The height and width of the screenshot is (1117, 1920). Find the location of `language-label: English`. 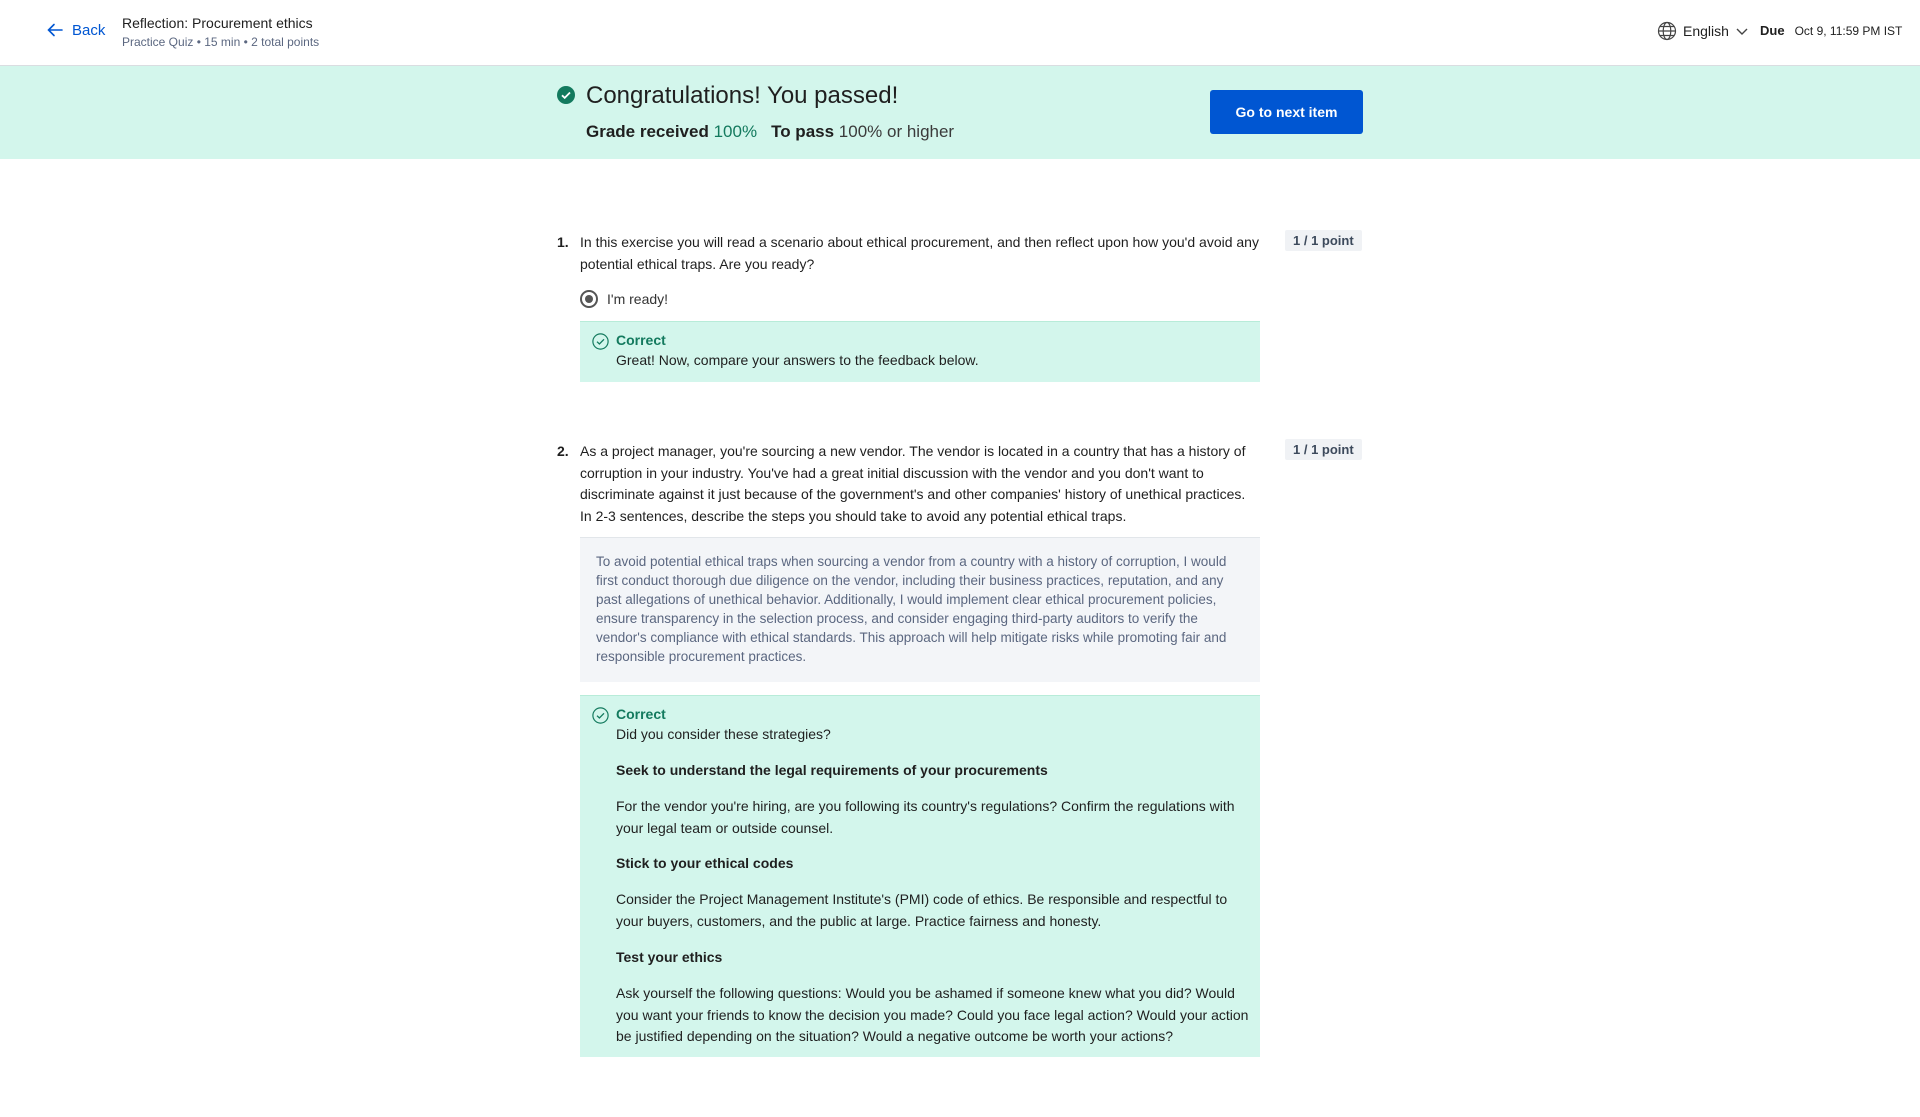

language-label: English is located at coordinates (1706, 31).